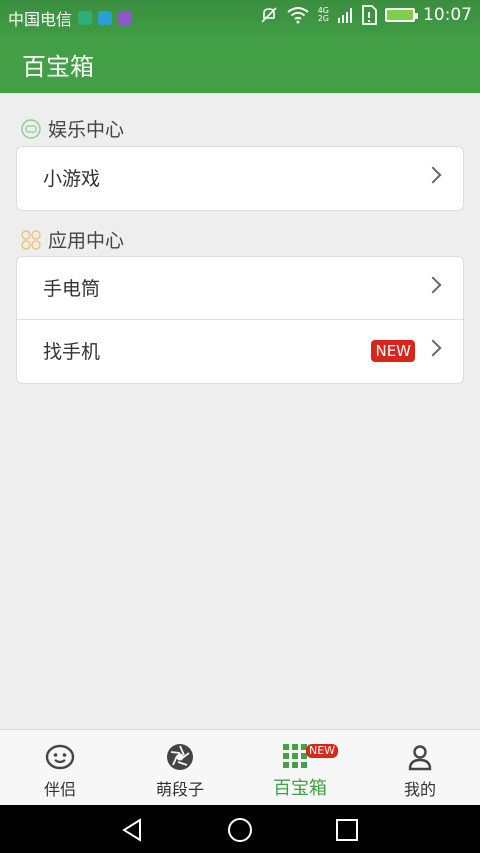 The width and height of the screenshot is (480, 853). Describe the element at coordinates (345, 15) in the screenshot. I see `signal-icon` at that location.